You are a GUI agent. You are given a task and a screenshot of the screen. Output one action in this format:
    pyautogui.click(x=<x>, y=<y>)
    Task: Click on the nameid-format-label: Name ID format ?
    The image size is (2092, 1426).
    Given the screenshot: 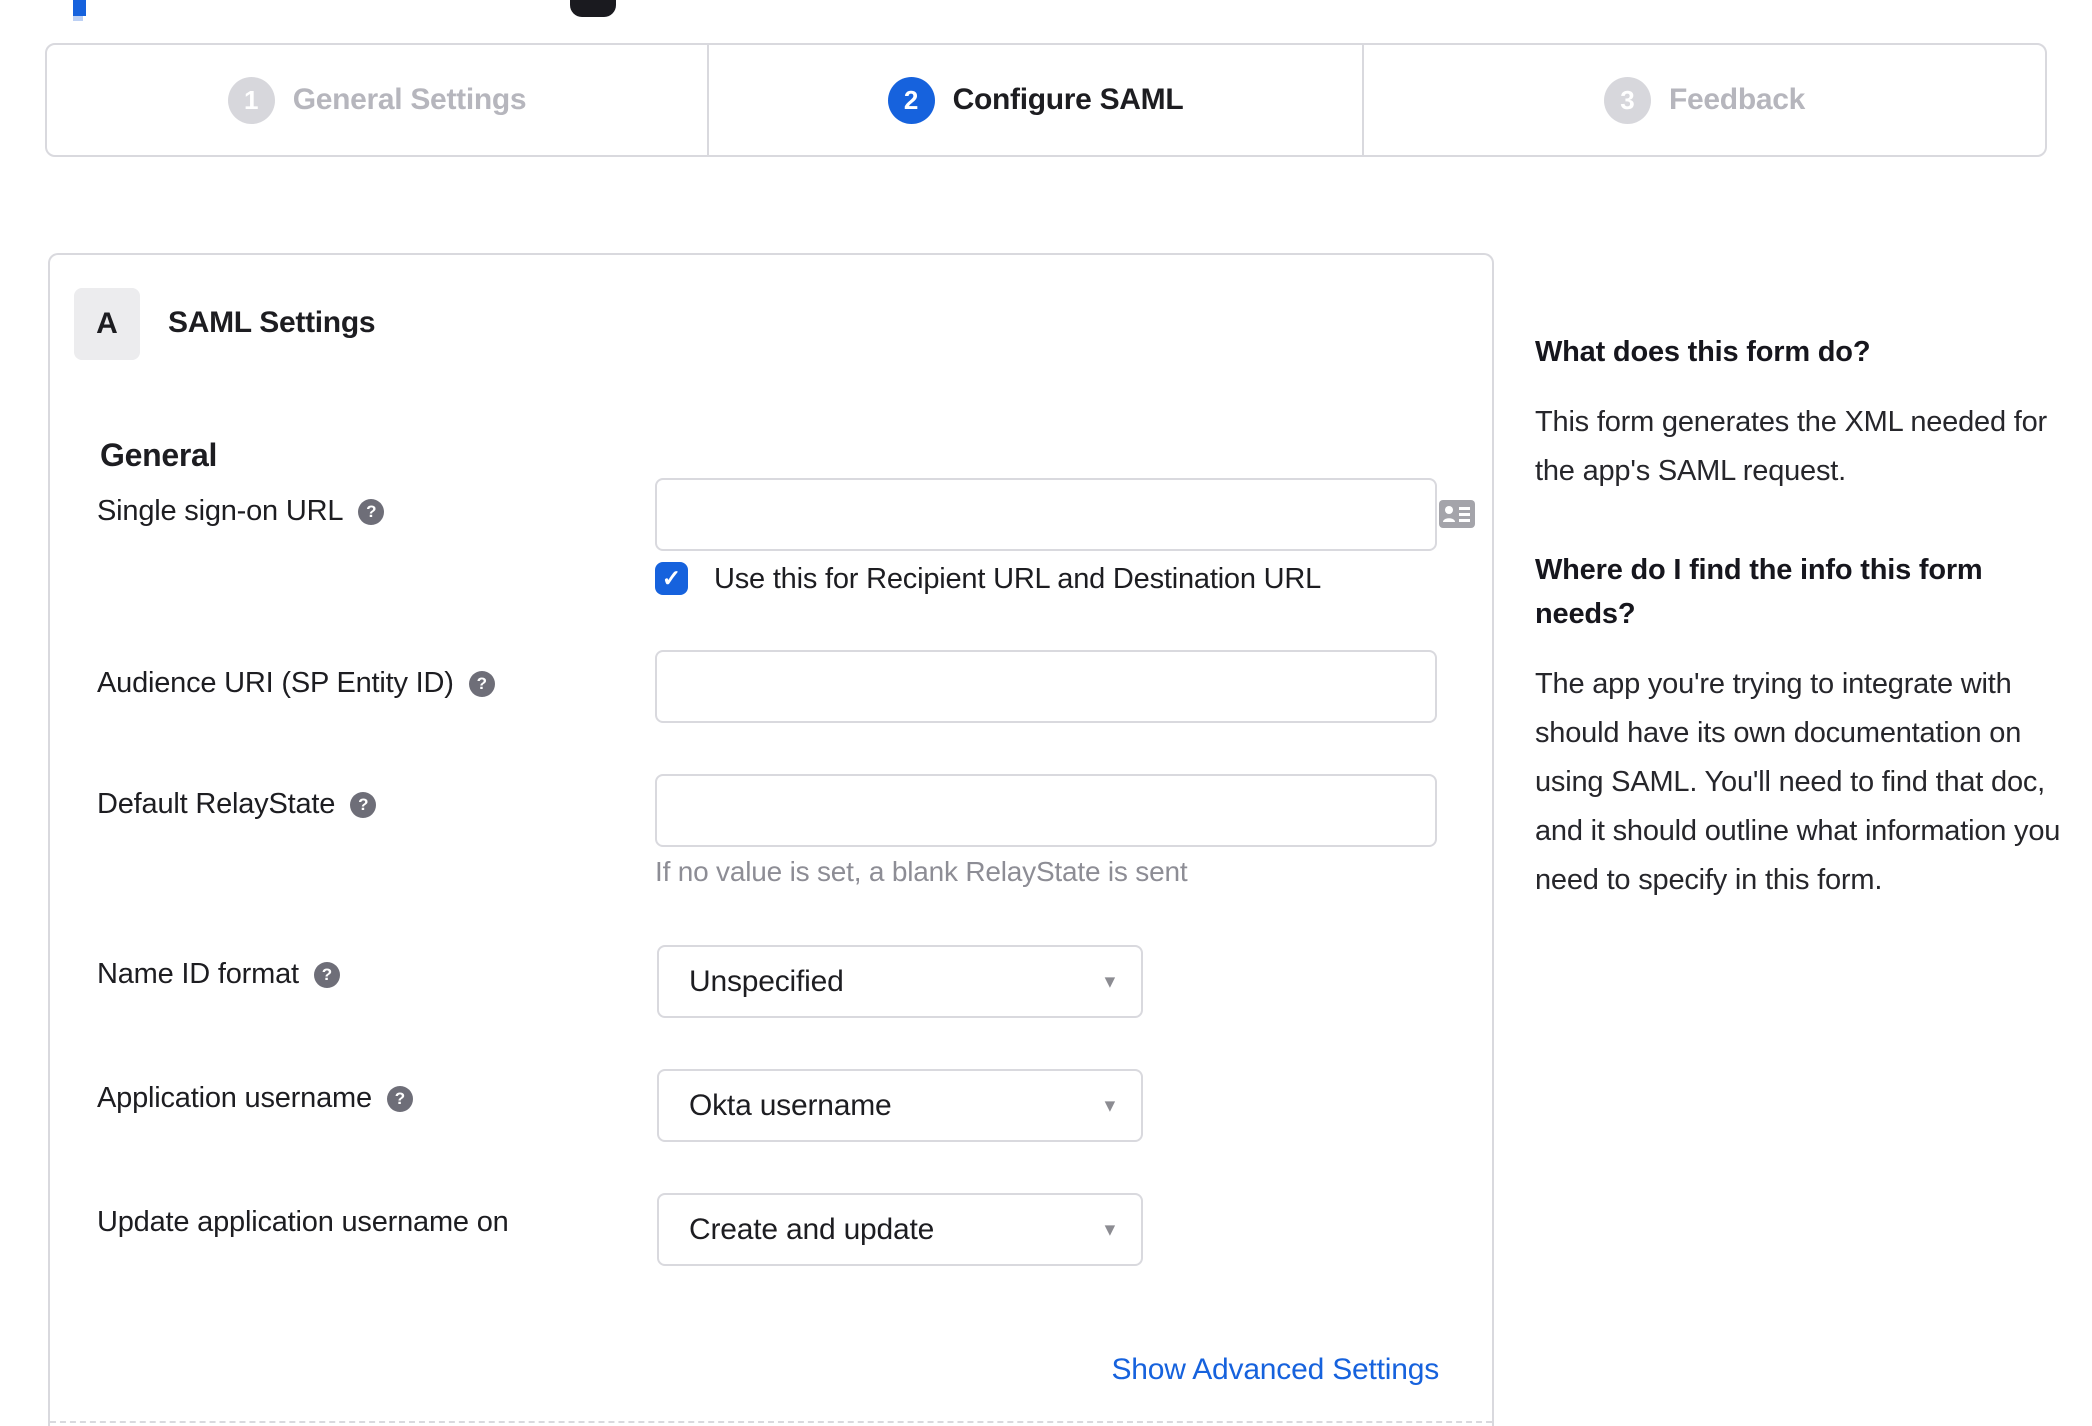 What is the action you would take?
    pyautogui.click(x=218, y=974)
    